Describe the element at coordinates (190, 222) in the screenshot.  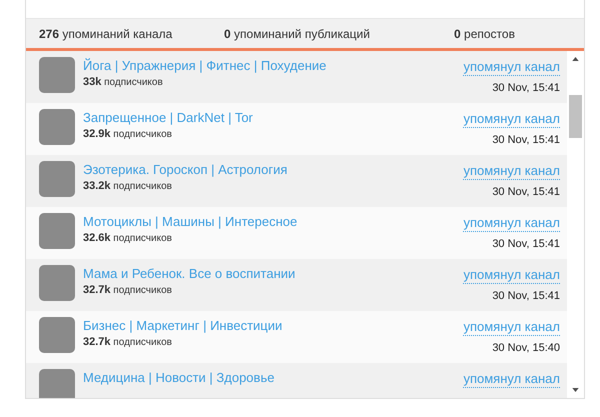
I see `channel-link: Мотоциклы | Машины | Интересное` at that location.